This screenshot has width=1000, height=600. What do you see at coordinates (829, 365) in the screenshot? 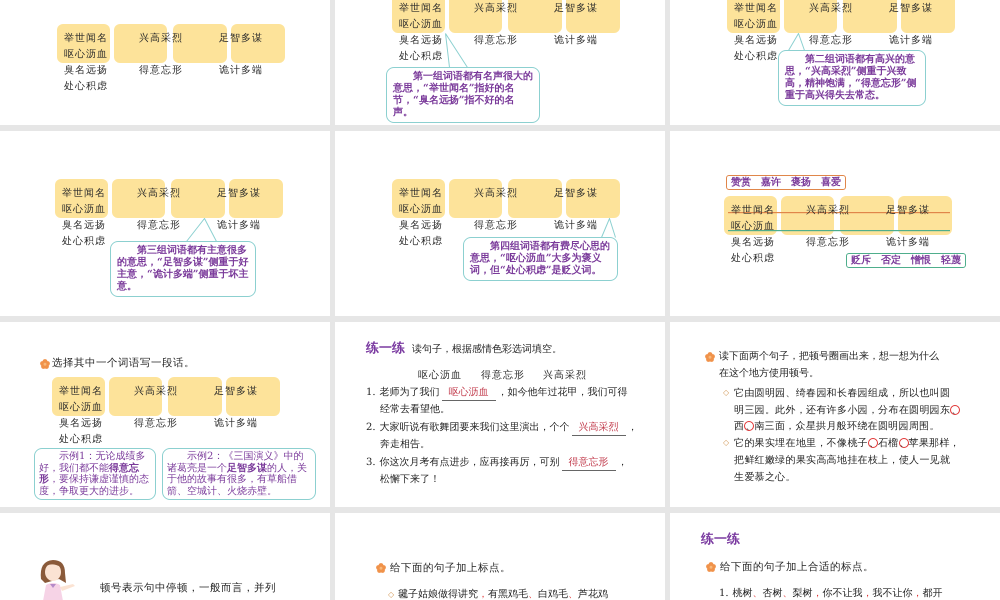
I see `instruction-text: 读下面两个句子，把顿号圈画出来，想一想为什么在这个地方使用顿号。` at bounding box center [829, 365].